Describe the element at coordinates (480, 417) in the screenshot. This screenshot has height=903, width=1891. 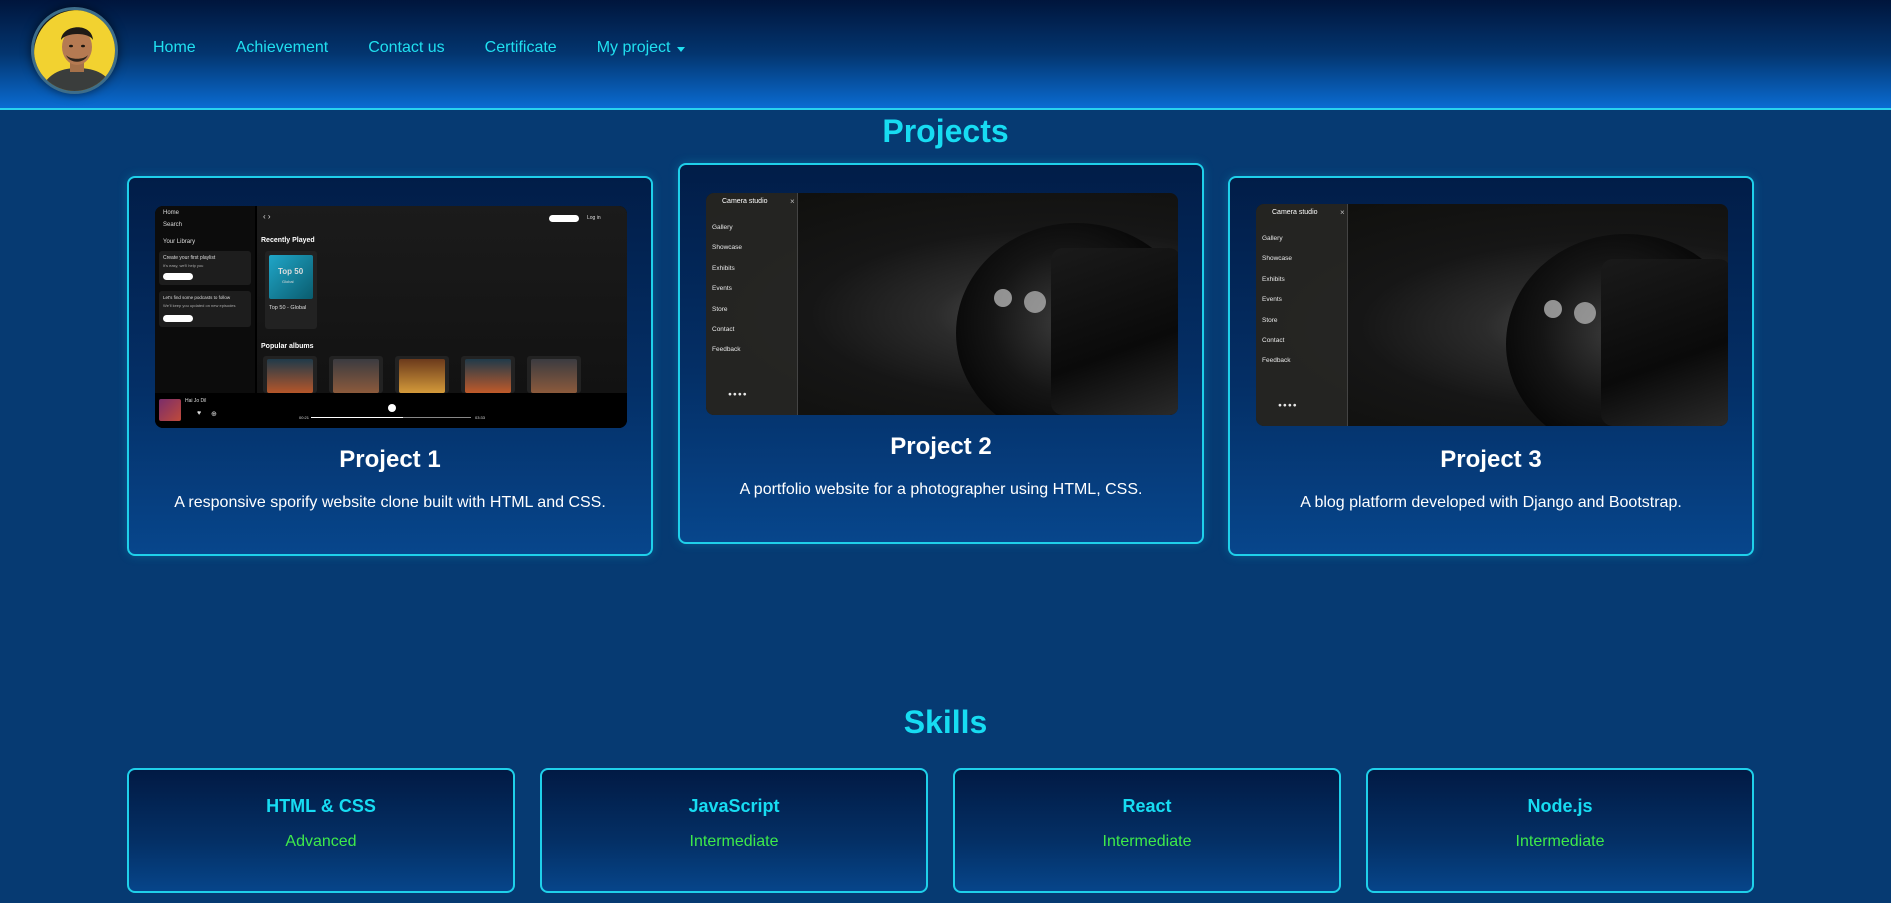
I see `sp-time-end: 03:33` at that location.